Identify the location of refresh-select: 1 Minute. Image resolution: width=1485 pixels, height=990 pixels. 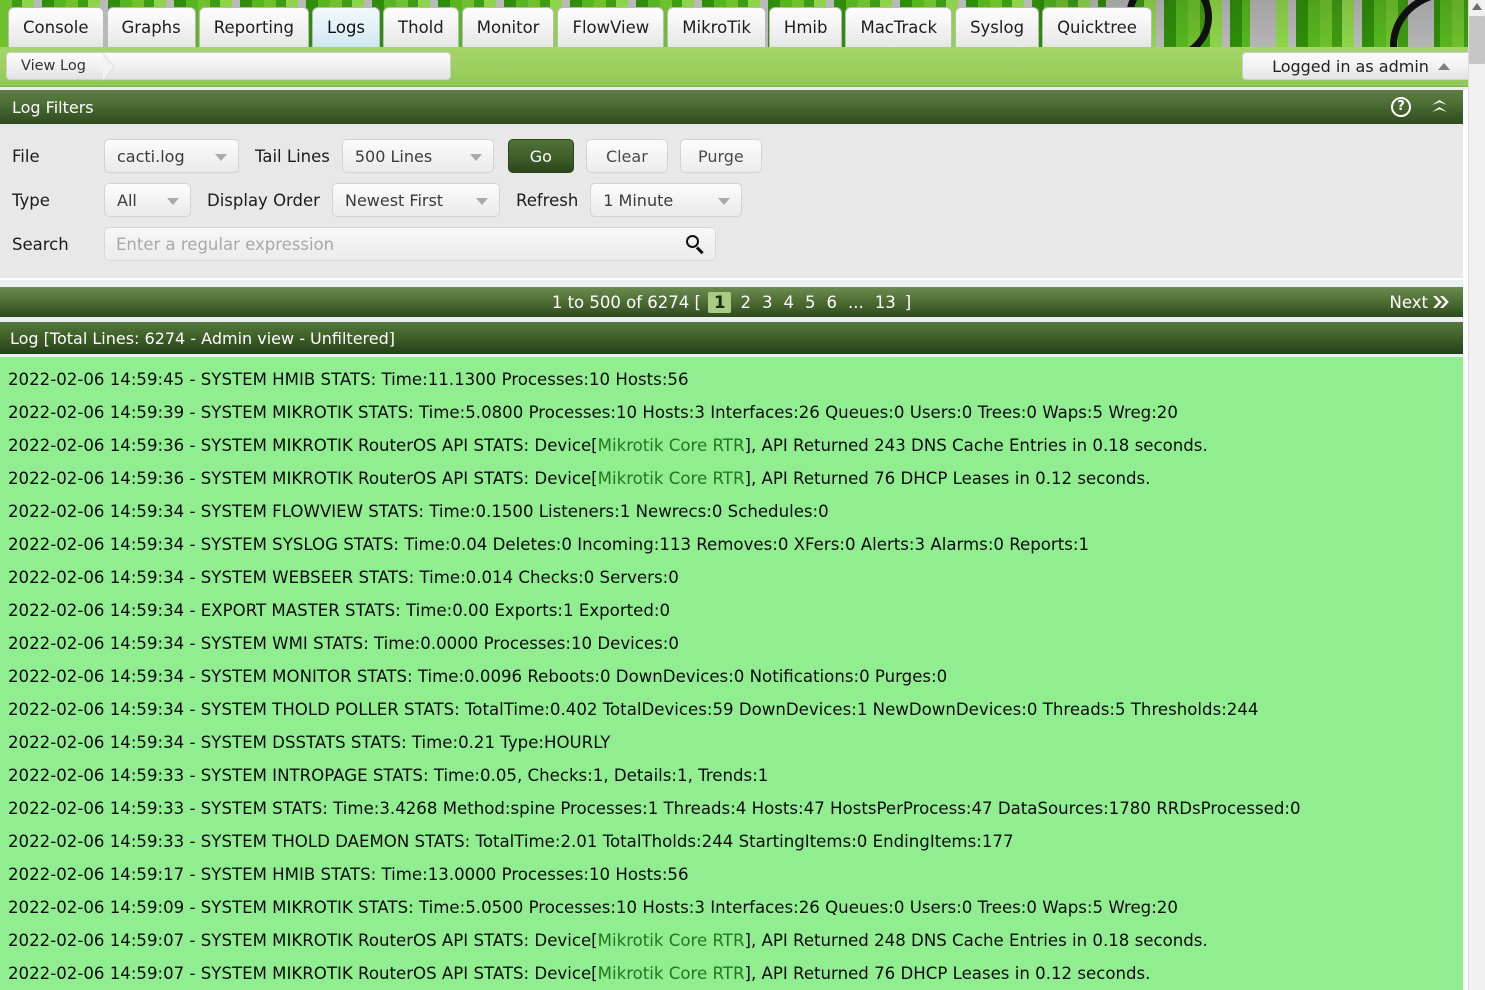
(666, 200).